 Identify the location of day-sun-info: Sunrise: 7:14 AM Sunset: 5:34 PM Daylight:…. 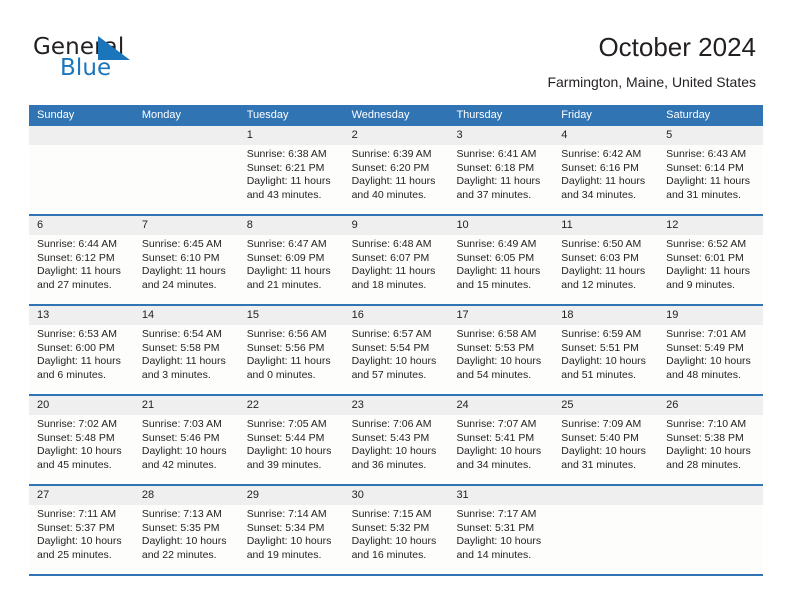
(291, 533).